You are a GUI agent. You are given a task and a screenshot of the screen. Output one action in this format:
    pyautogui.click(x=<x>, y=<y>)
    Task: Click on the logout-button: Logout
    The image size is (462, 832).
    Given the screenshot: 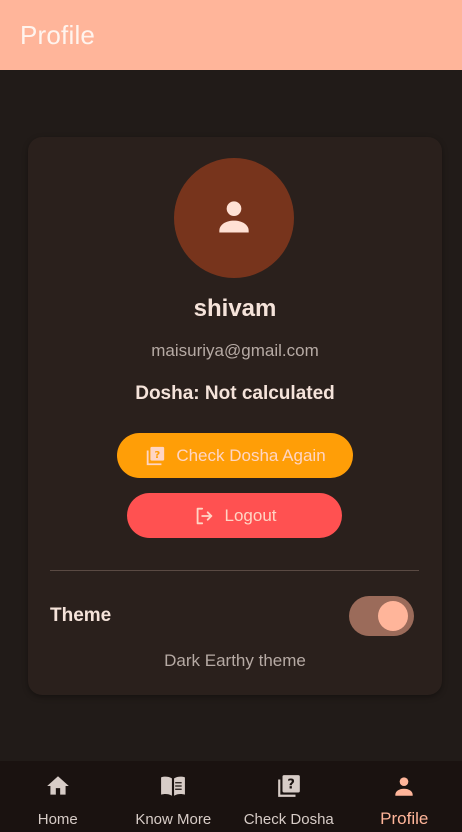 What is the action you would take?
    pyautogui.click(x=234, y=515)
    